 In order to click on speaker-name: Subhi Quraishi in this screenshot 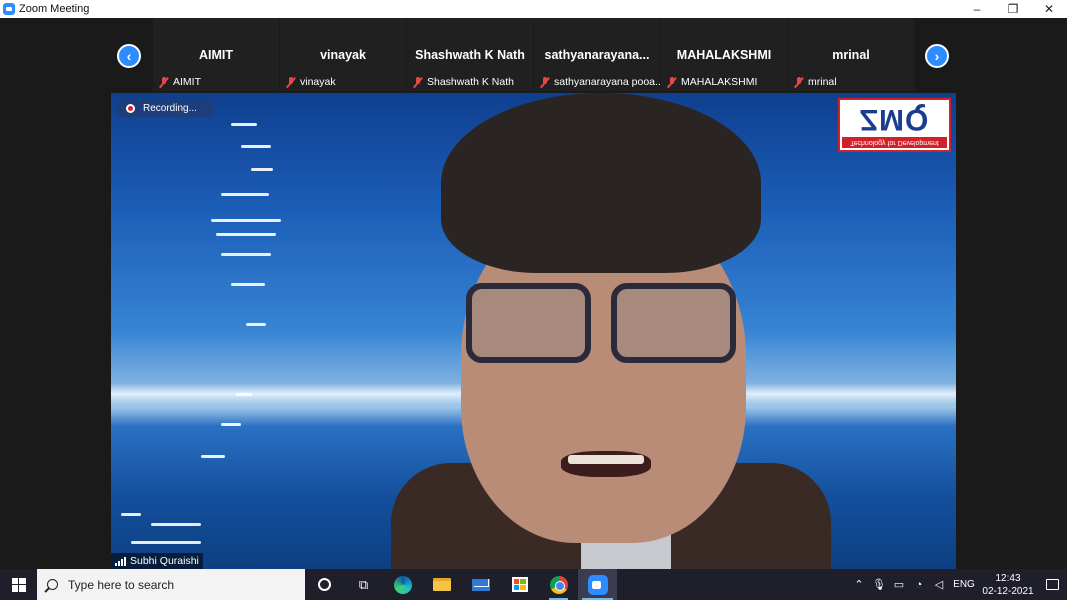, I will do `click(164, 561)`.